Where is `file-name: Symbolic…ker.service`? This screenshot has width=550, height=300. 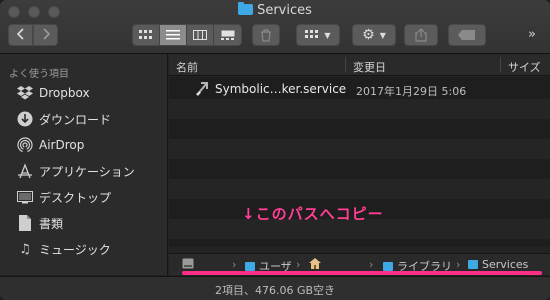
file-name: Symbolic…ker.service is located at coordinates (281, 89).